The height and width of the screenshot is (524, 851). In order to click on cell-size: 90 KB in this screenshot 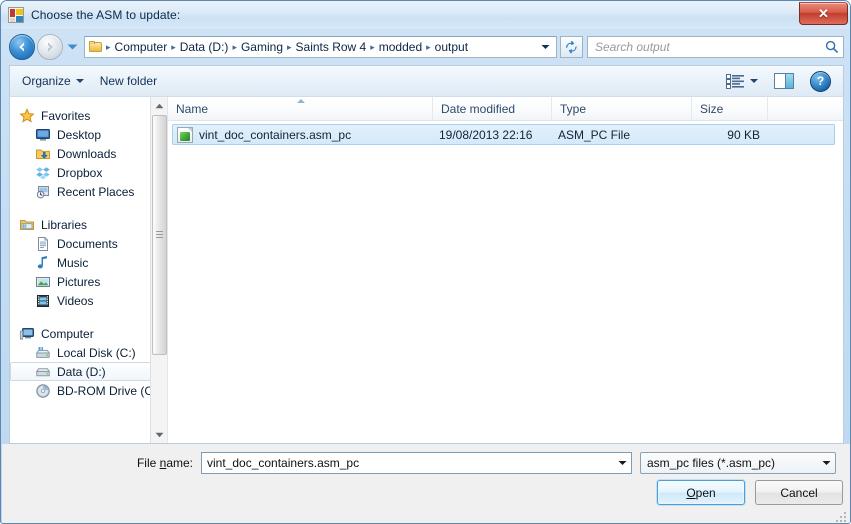, I will do `click(743, 134)`.